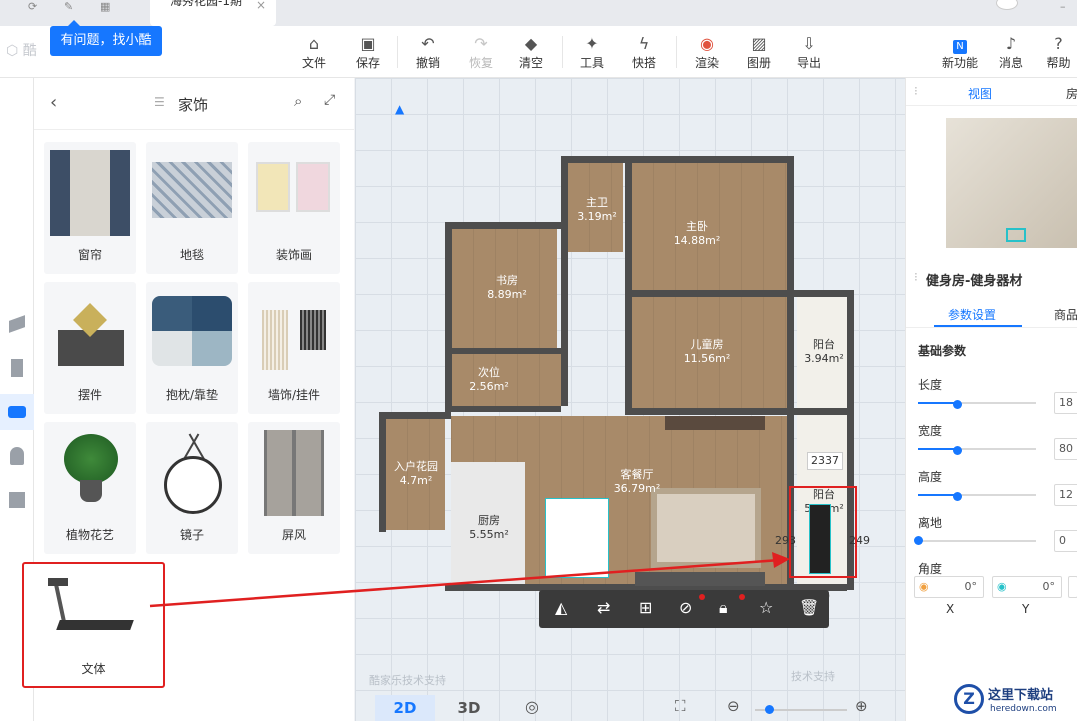 The height and width of the screenshot is (721, 1077). Describe the element at coordinates (213, 13) in the screenshot. I see `document-tab: 海秀花园-1期 ×` at that location.